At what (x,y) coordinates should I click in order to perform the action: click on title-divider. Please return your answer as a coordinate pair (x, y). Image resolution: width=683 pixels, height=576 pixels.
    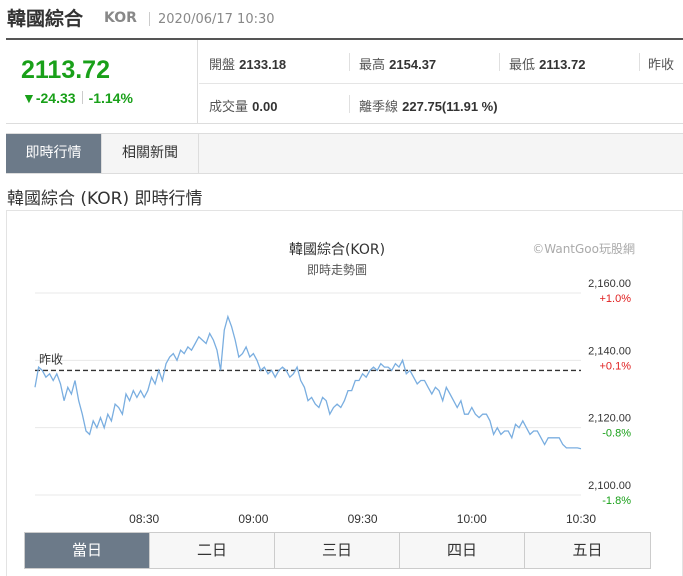
    Looking at the image, I should click on (149, 19).